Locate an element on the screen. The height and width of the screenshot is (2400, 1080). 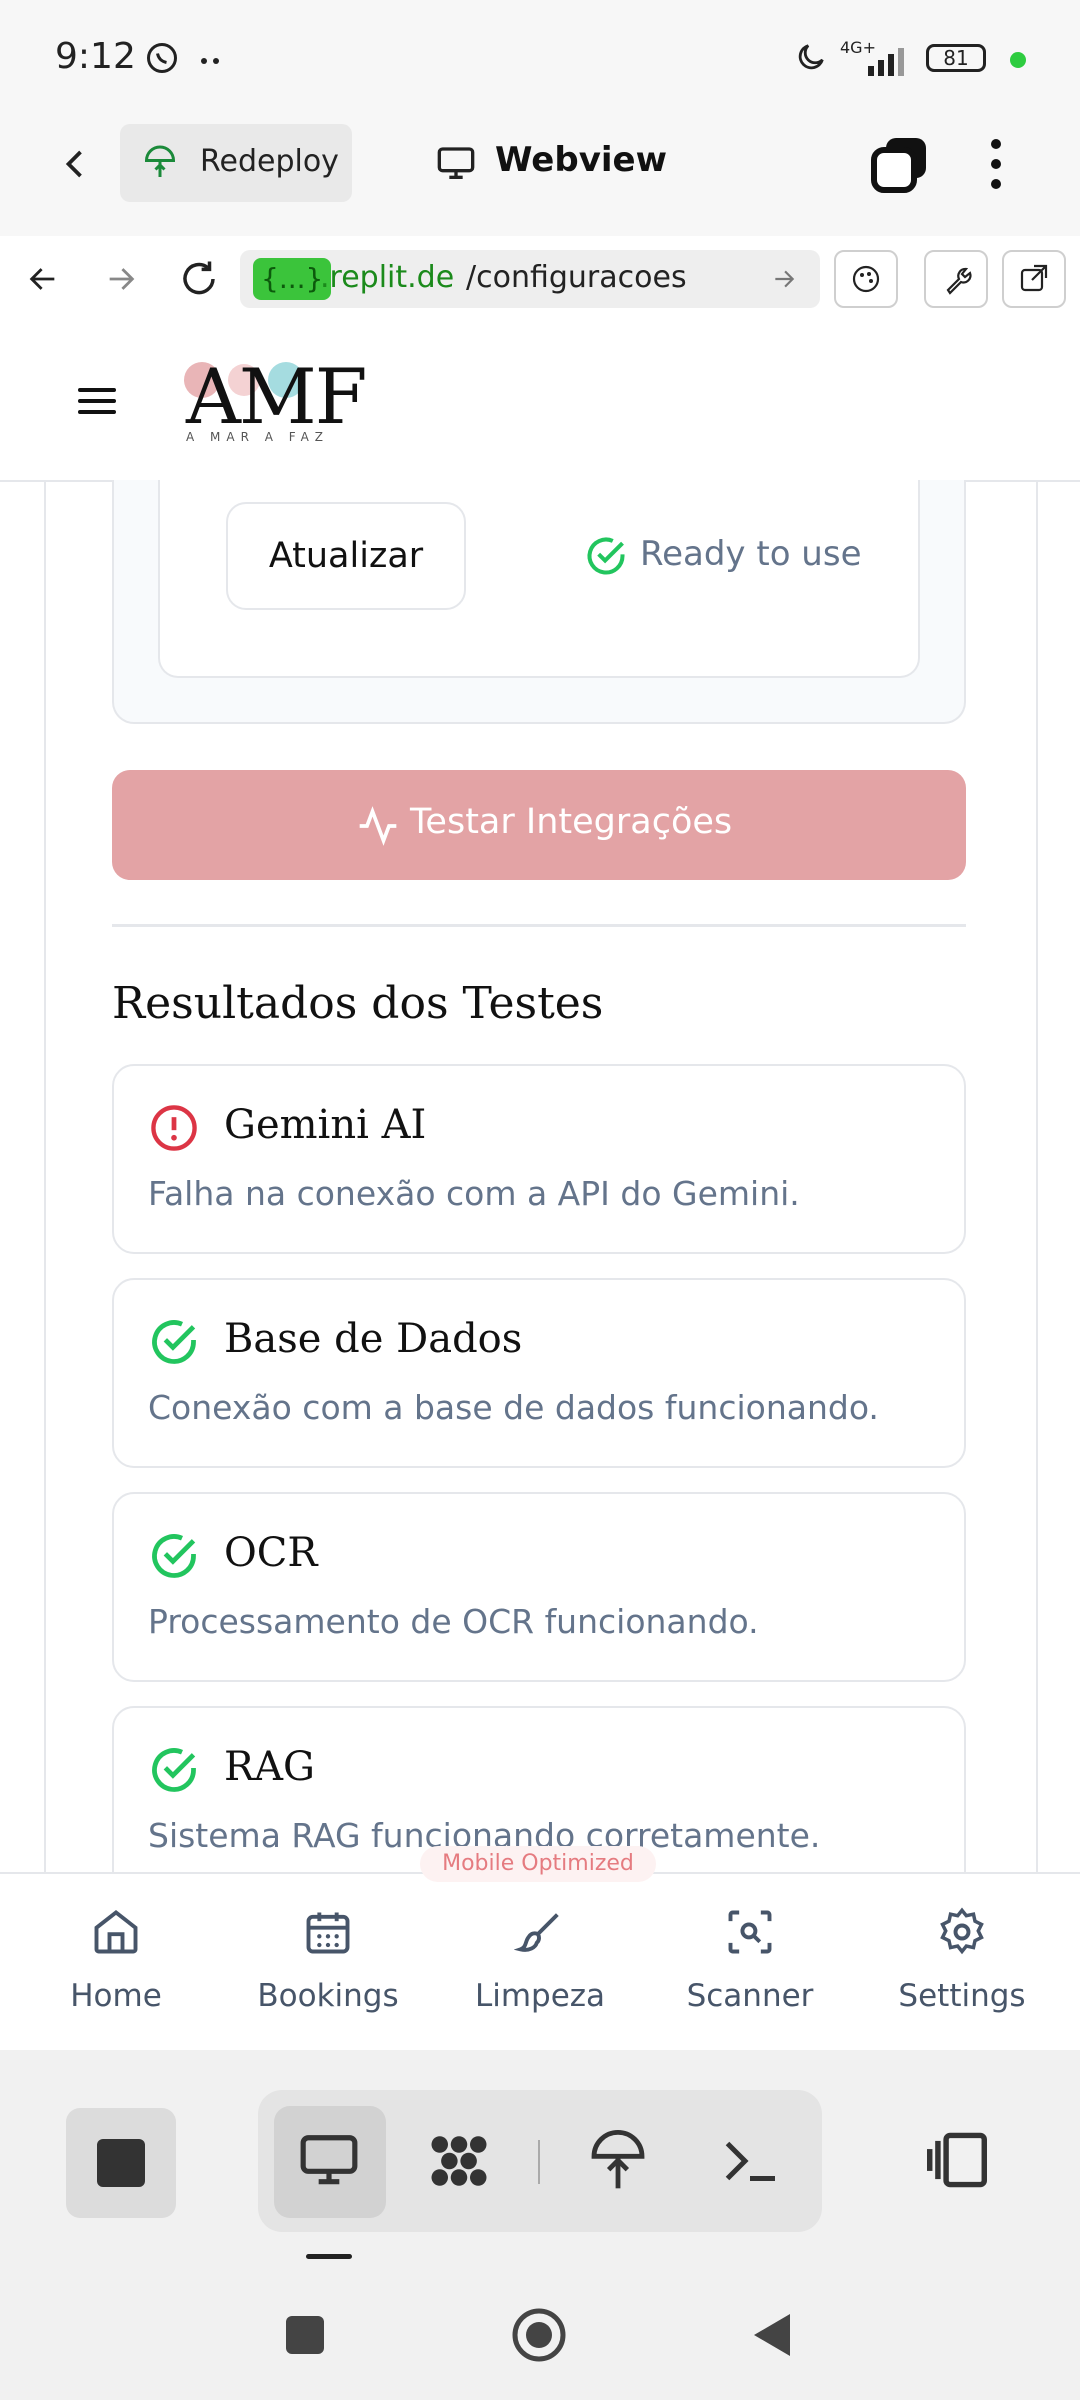
whatsapp-icon is located at coordinates (162, 58).